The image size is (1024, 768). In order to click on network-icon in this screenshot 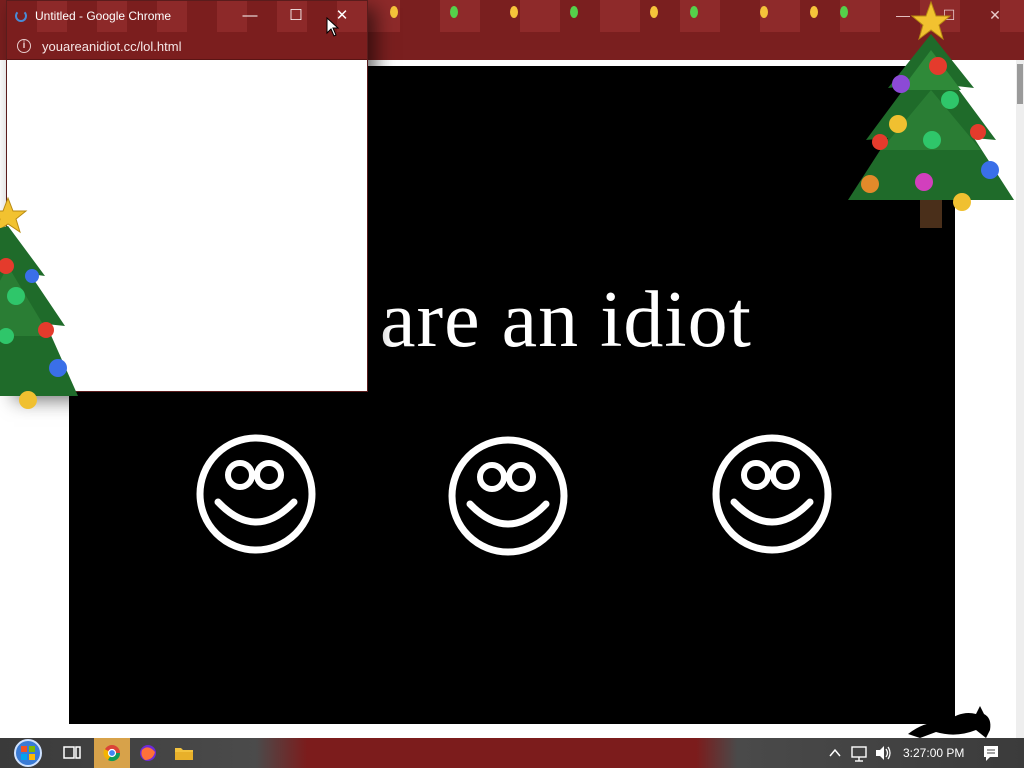, I will do `click(859, 753)`.